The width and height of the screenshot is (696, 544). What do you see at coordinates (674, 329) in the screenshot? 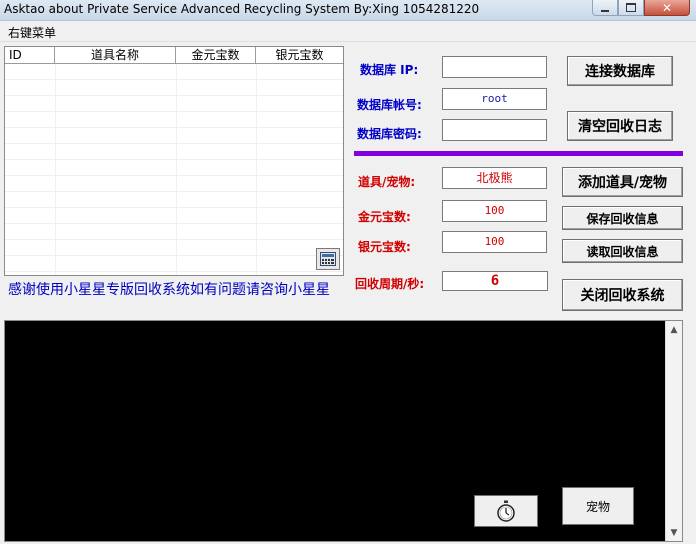
I see `scroll-up-icon: ▲` at bounding box center [674, 329].